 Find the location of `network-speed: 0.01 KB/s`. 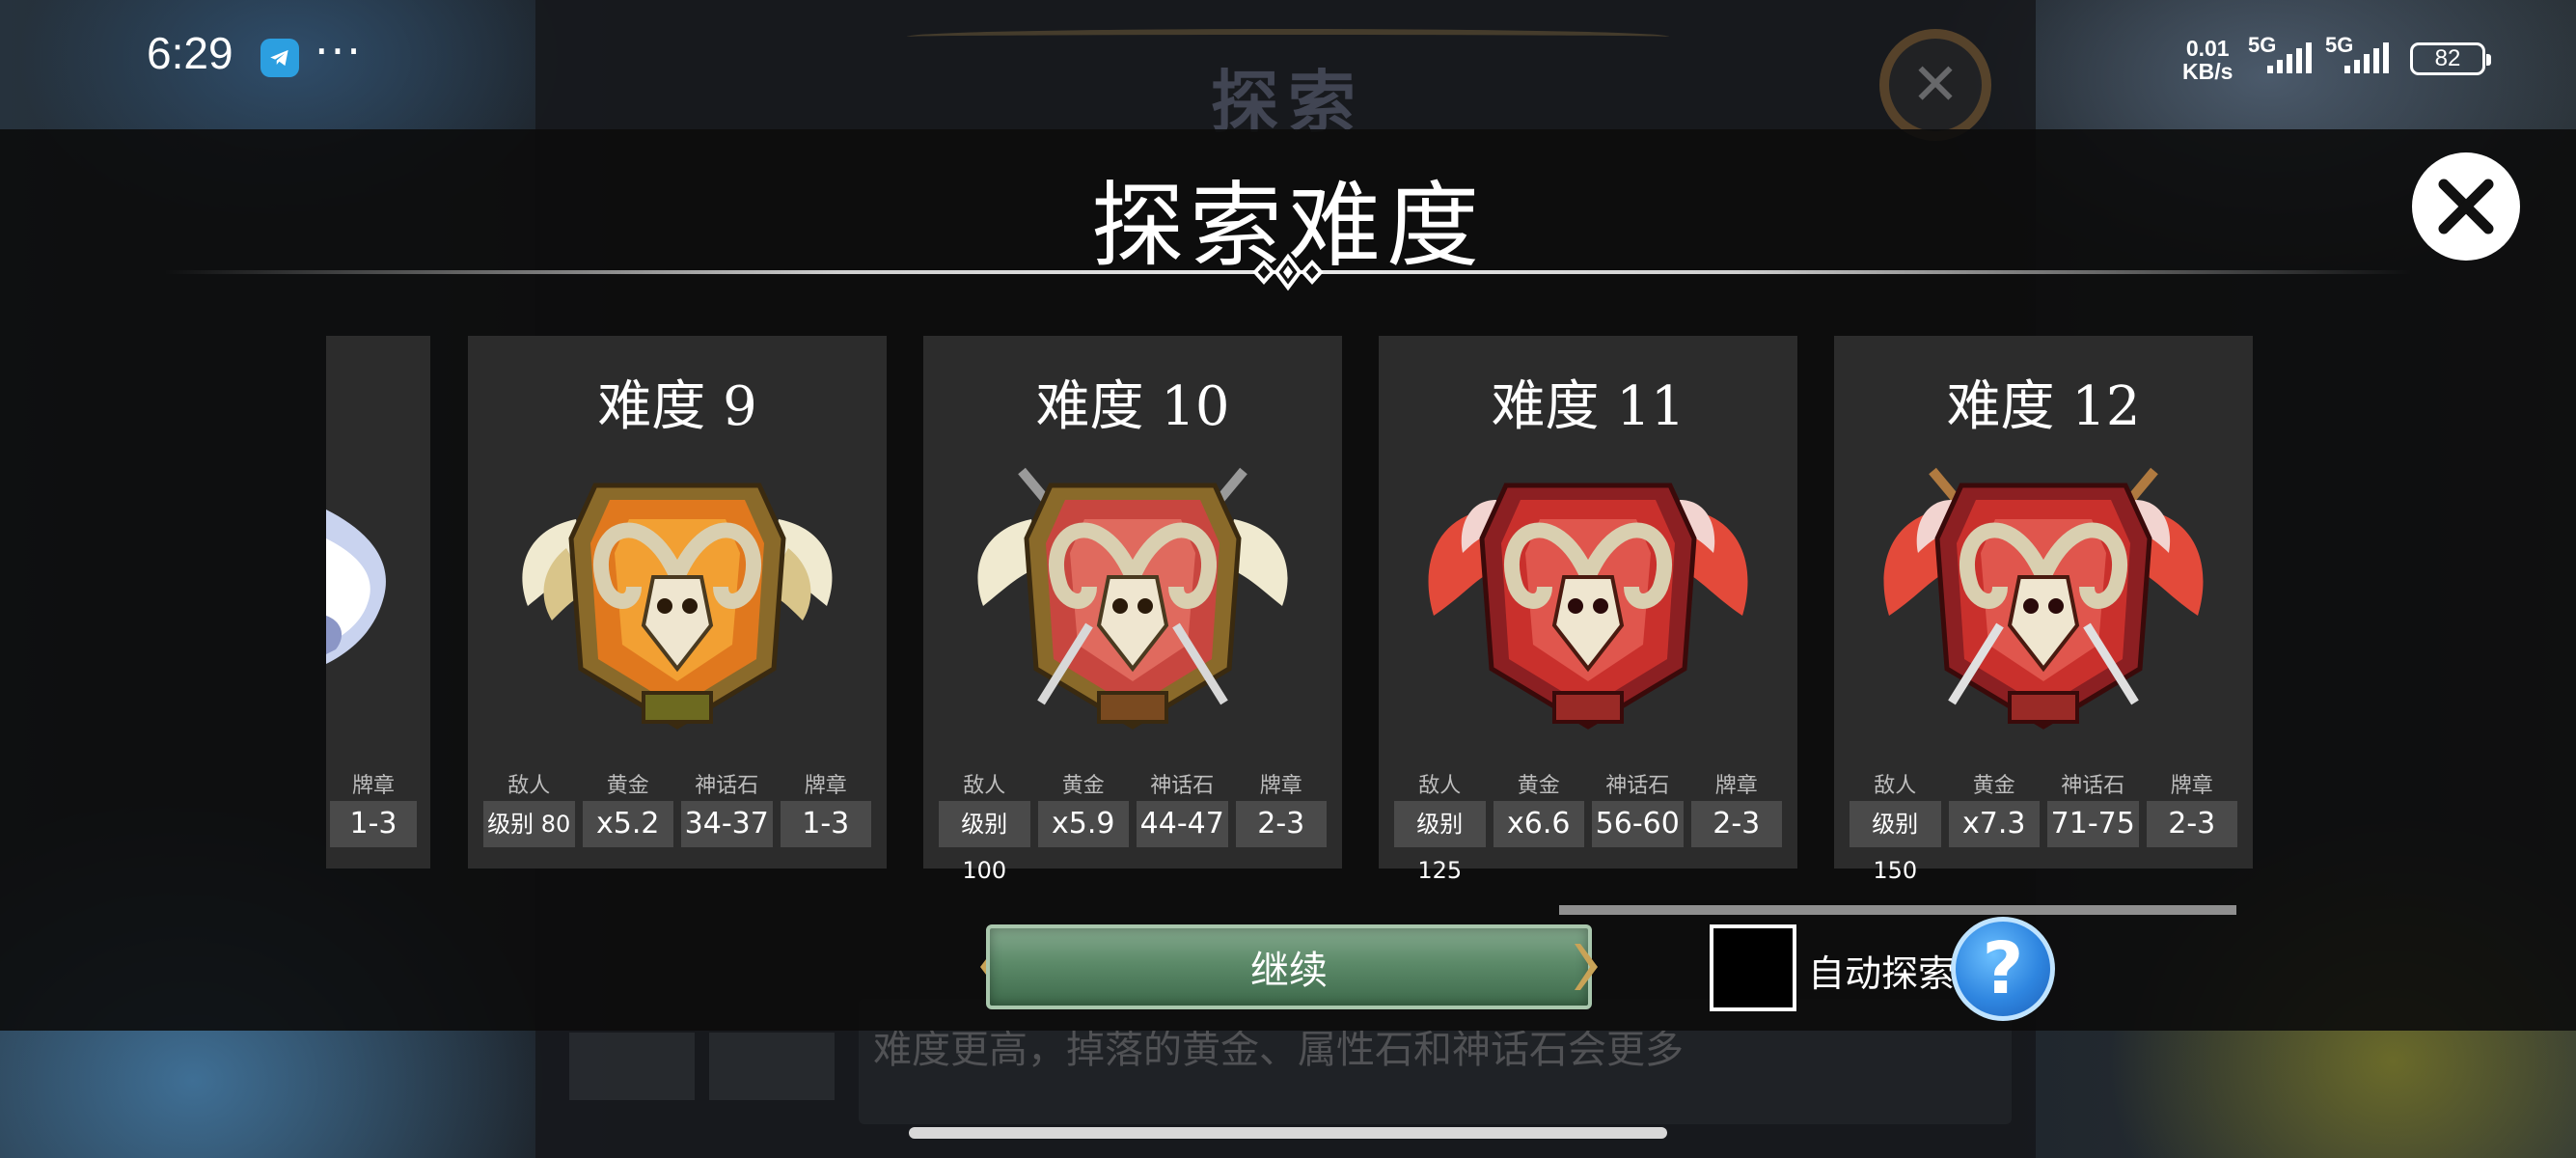

network-speed: 0.01 KB/s is located at coordinates (2207, 60).